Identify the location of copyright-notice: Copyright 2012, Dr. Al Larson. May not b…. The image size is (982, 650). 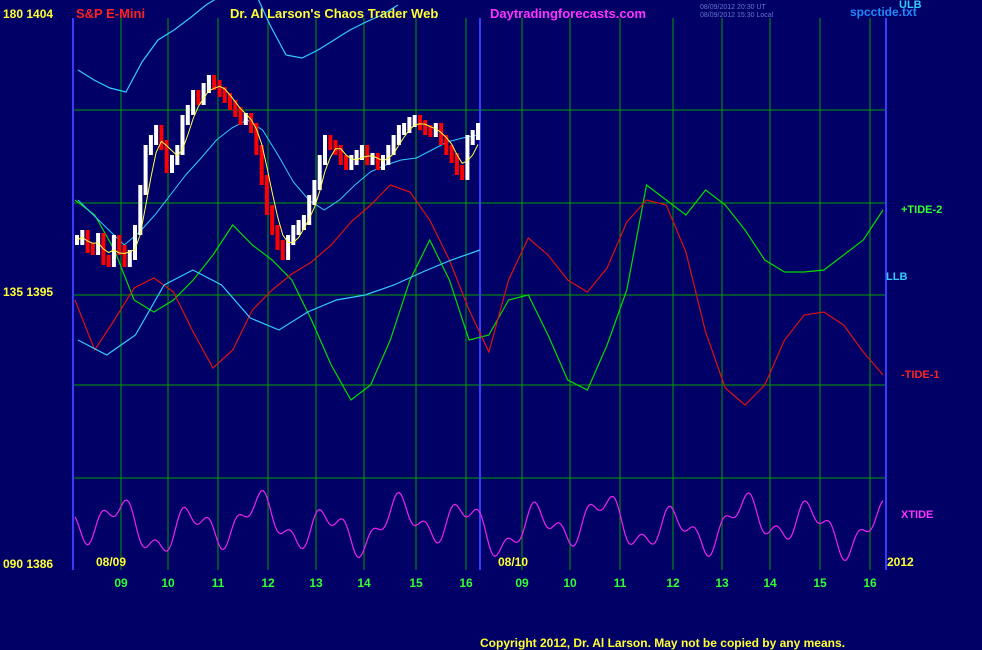
(662, 643).